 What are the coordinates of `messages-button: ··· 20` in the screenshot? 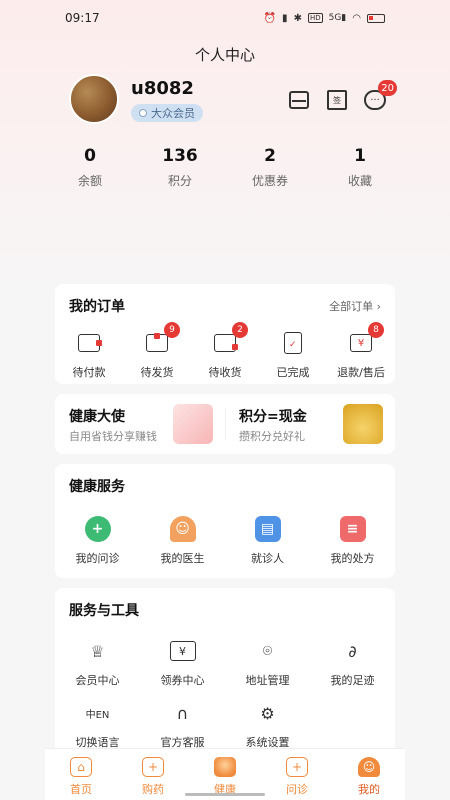 It's located at (380, 96).